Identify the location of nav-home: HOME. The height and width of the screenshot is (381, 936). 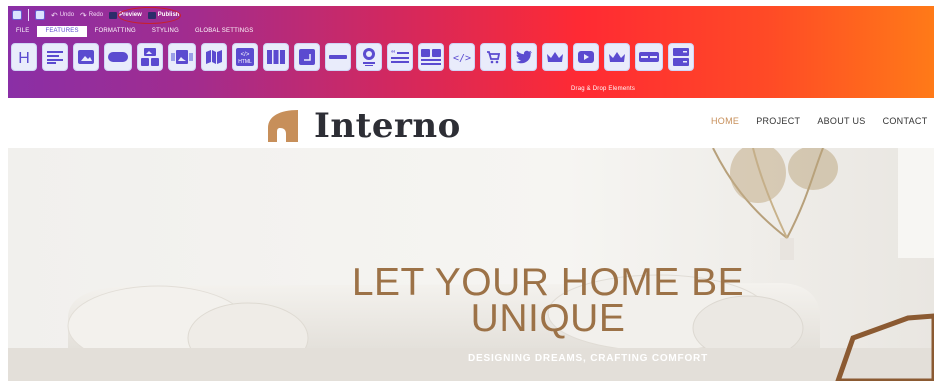
(725, 121).